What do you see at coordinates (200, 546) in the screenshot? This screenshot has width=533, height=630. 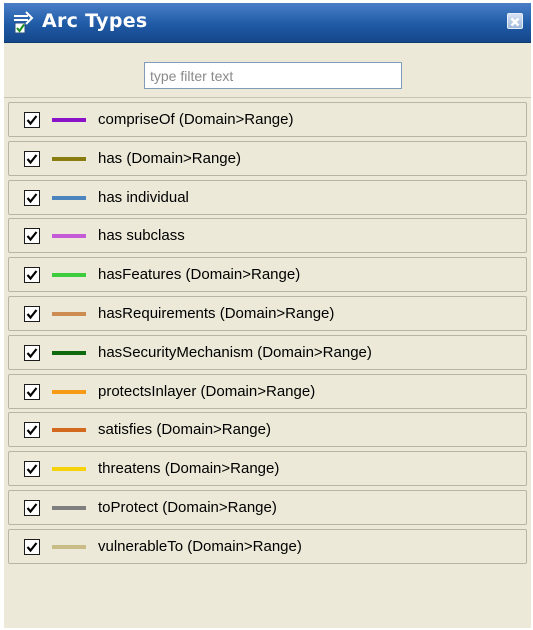 I see `arc-type-label: vulnerableTo (Domain>Range)` at bounding box center [200, 546].